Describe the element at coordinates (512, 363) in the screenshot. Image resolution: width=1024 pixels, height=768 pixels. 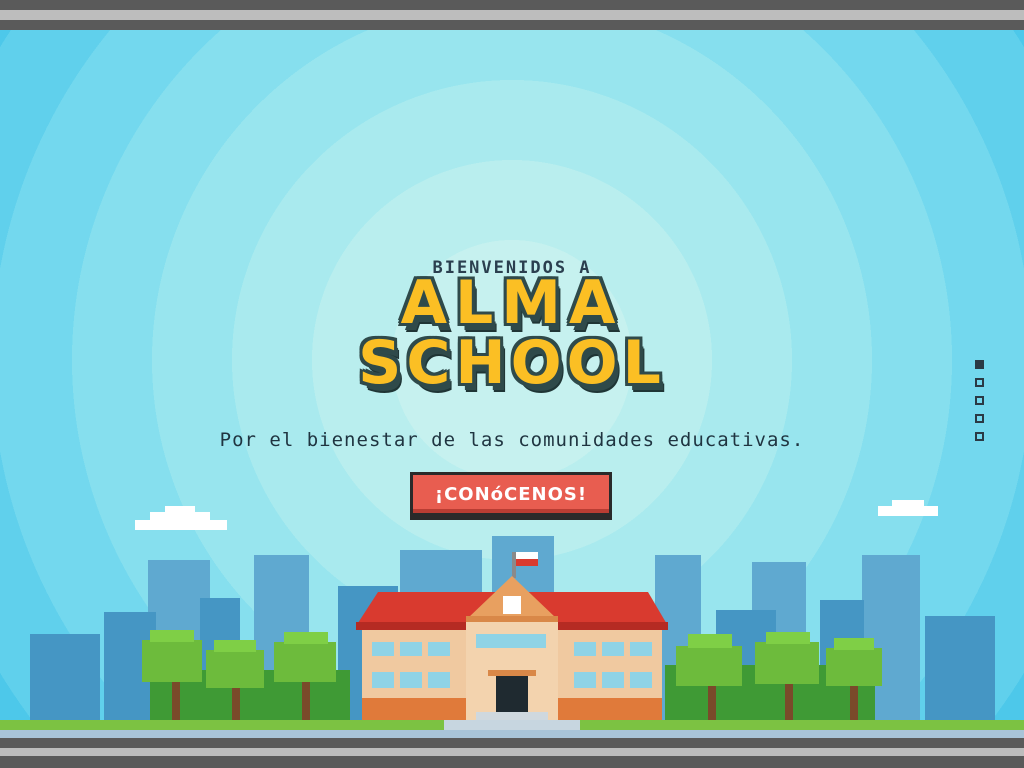
I see `logo-line-school: SCHOOL` at that location.